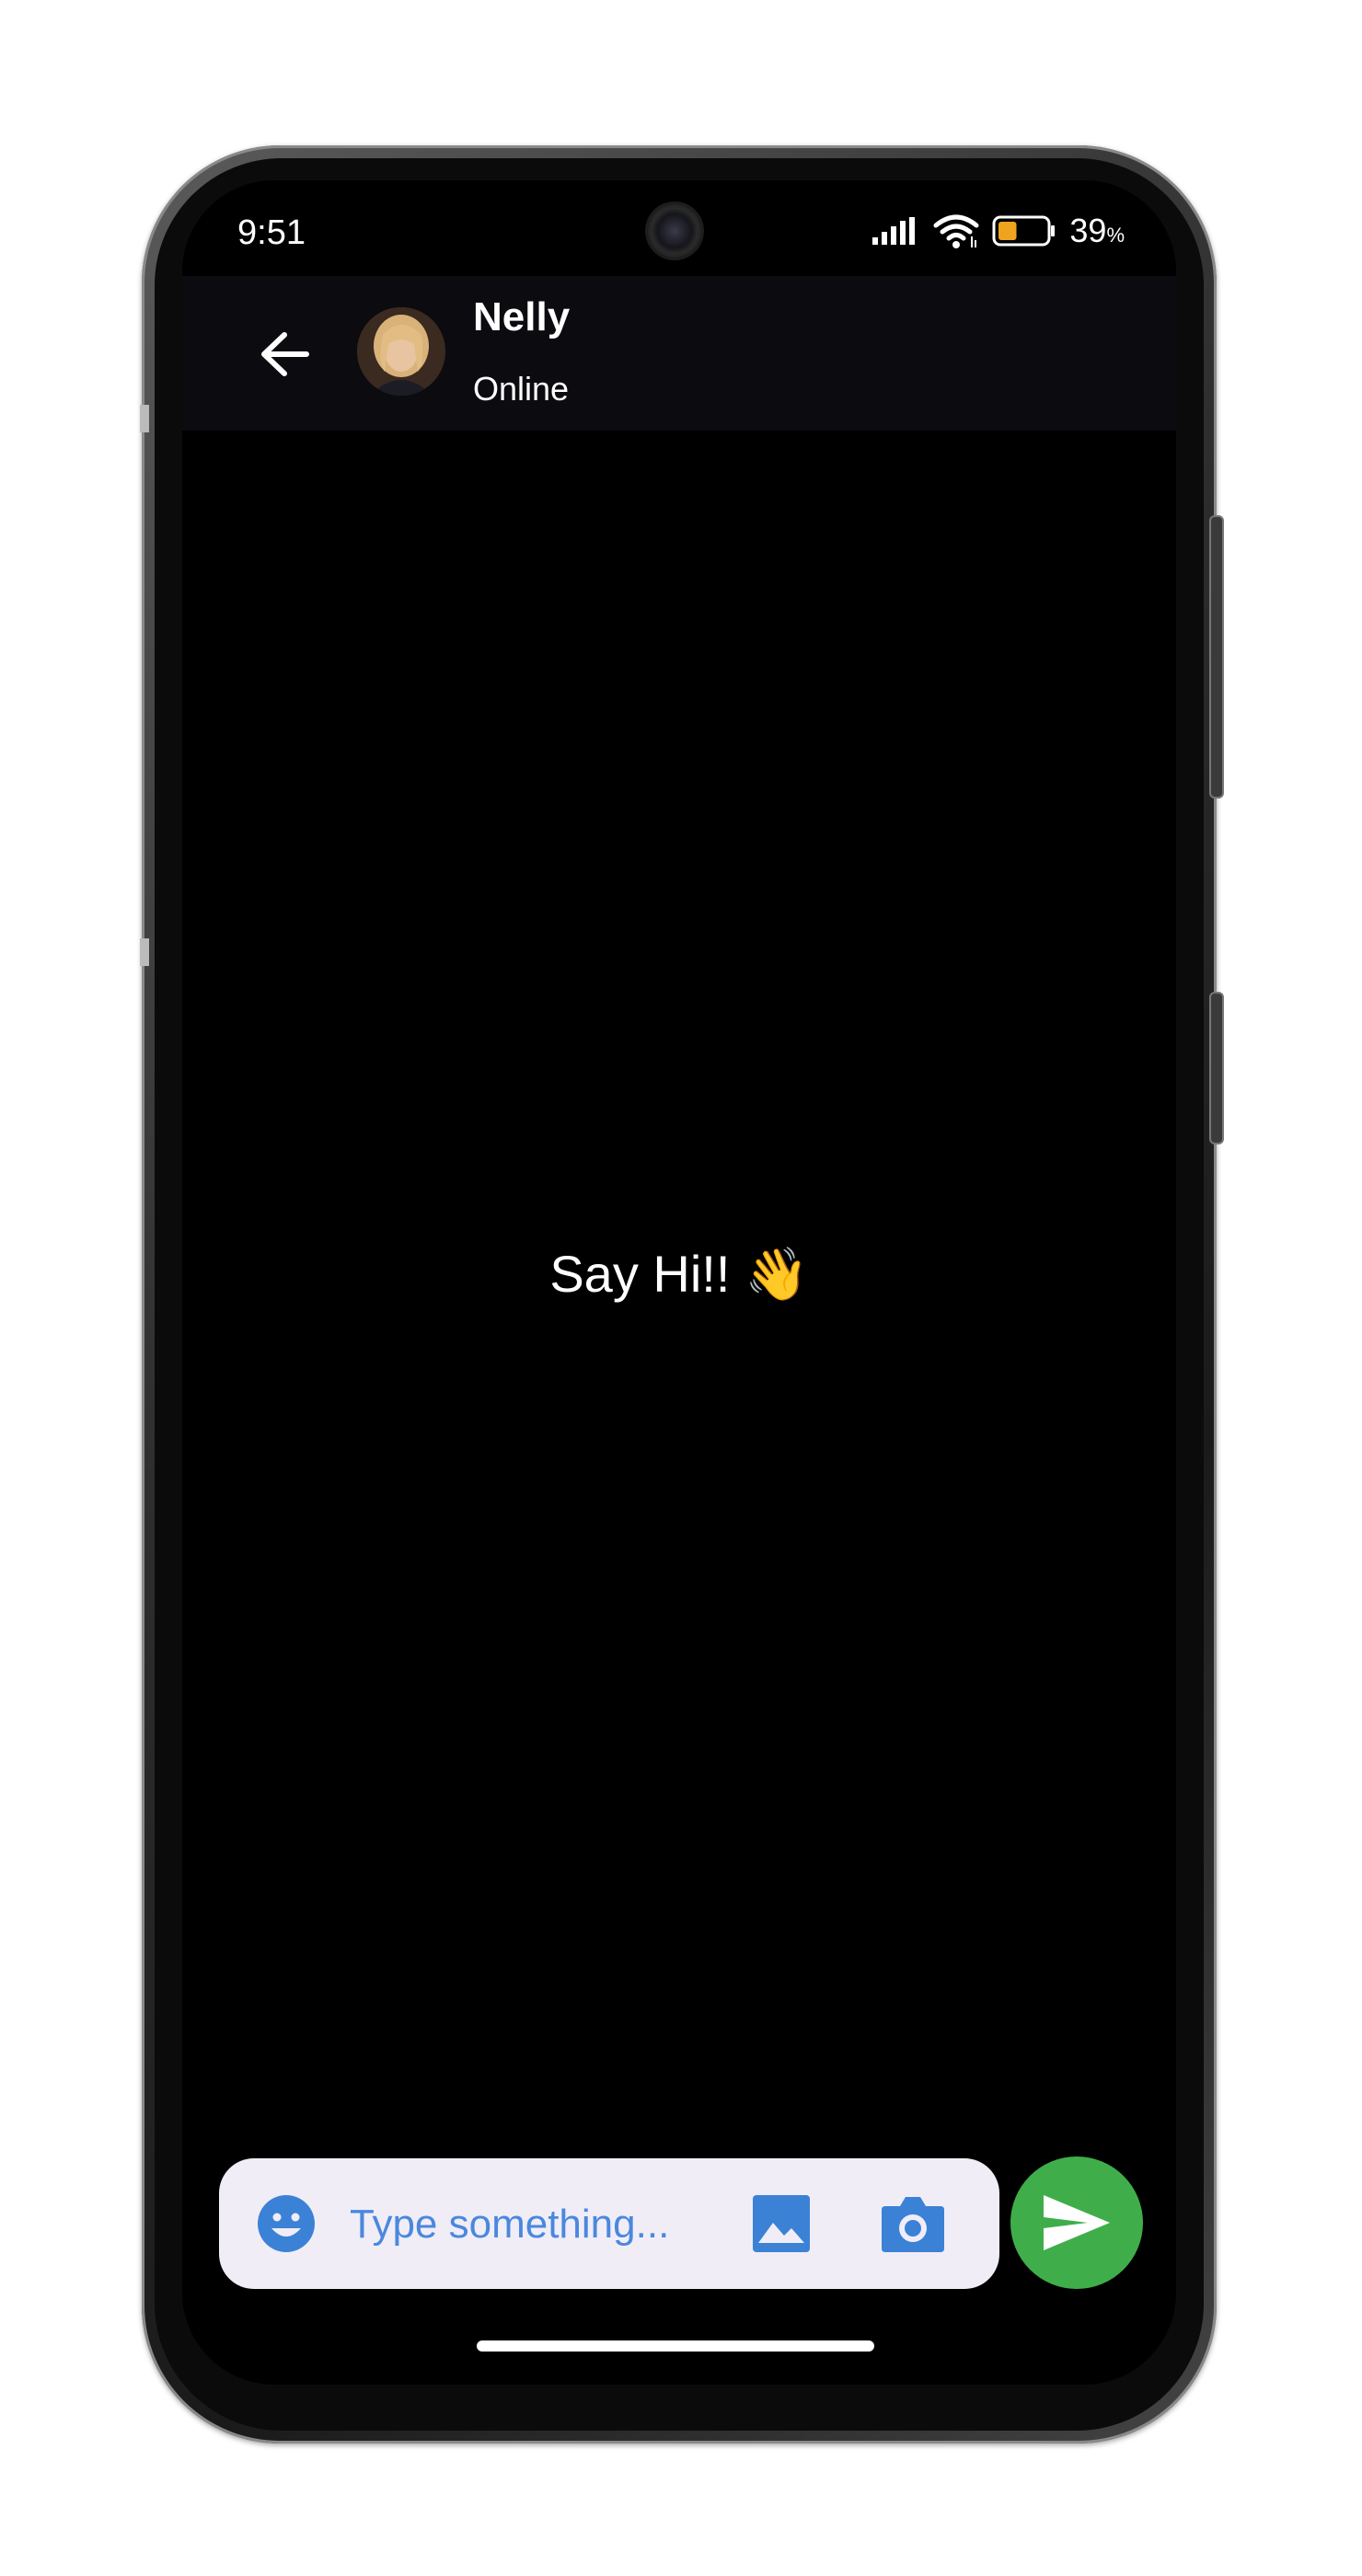 The image size is (1362, 2576). I want to click on message-input, so click(543, 2224).